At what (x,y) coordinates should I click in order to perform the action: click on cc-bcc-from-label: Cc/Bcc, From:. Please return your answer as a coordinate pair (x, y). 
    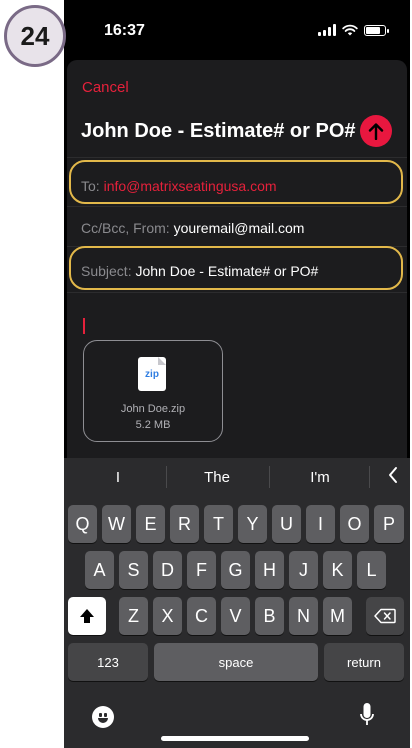
    Looking at the image, I should click on (125, 228).